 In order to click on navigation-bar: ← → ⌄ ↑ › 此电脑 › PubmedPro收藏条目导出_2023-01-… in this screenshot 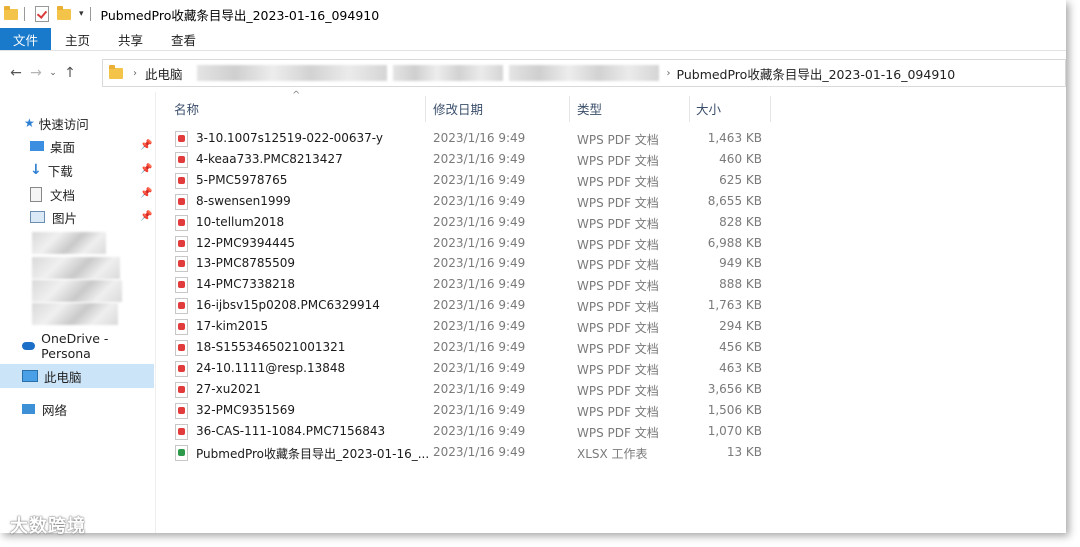, I will do `click(533, 73)`.